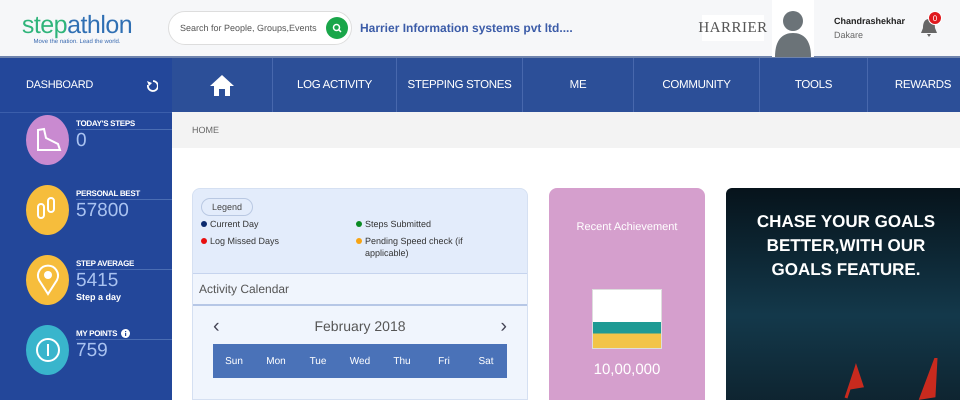 Image resolution: width=960 pixels, height=400 pixels. I want to click on stat-label: STEP AVERAGE, so click(105, 263).